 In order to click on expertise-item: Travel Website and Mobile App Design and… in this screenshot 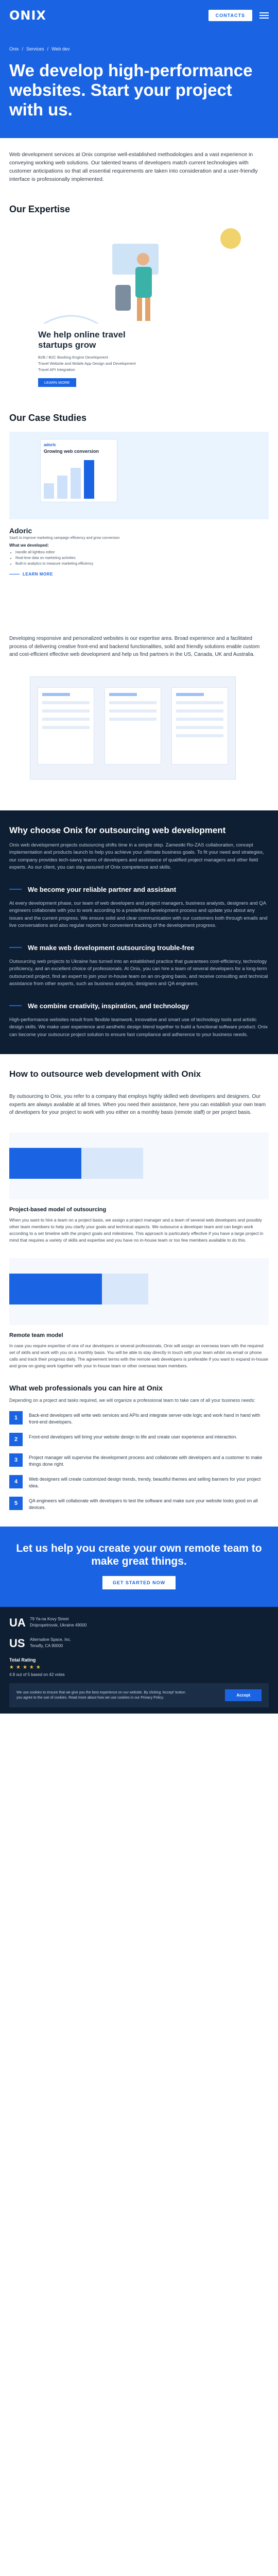, I will do `click(87, 363)`.